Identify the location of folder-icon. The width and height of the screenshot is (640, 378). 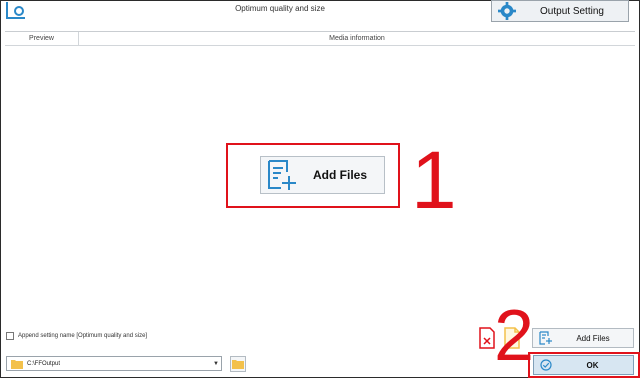
(17, 364).